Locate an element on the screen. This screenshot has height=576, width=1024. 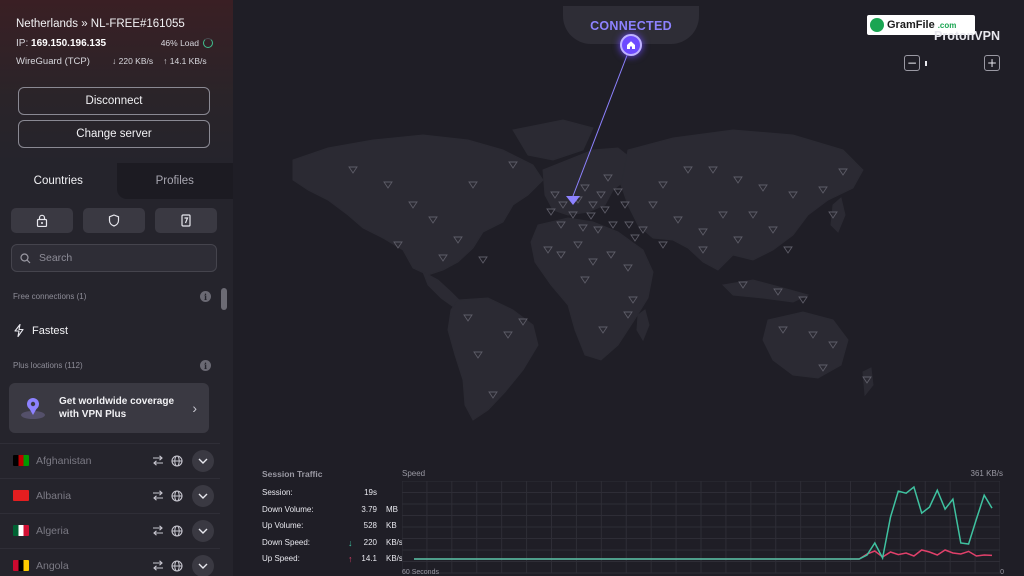
connection-status: CONNECTED is located at coordinates (631, 26).